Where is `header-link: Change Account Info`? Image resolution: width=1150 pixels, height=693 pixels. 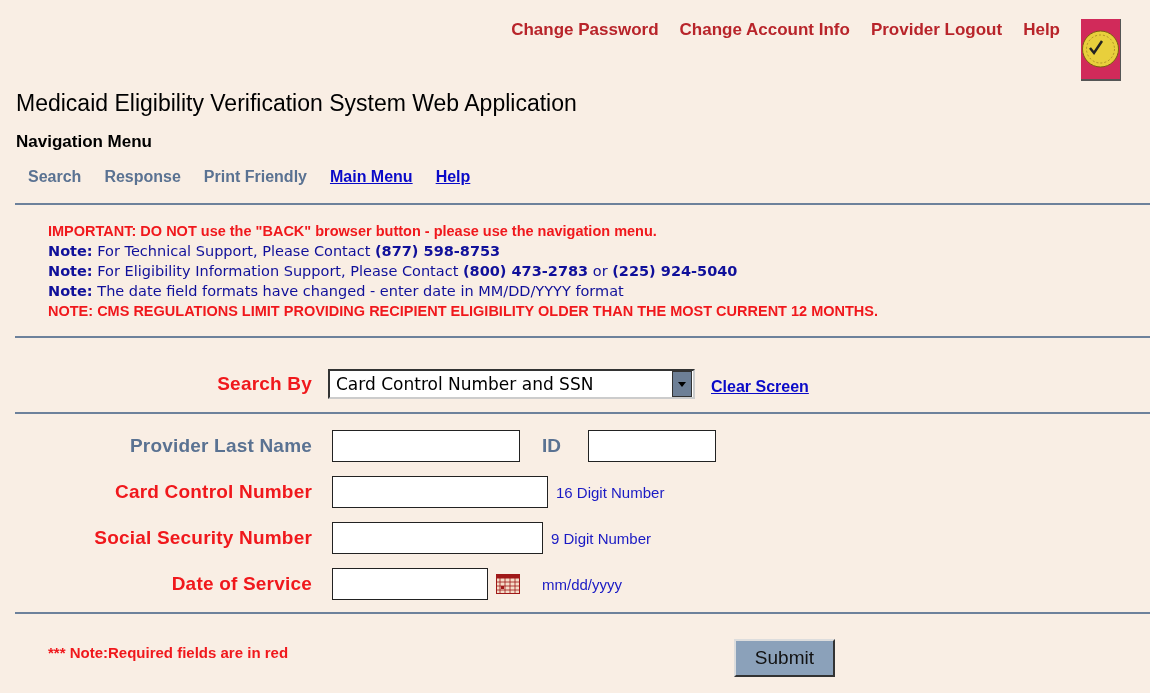 header-link: Change Account Info is located at coordinates (764, 30).